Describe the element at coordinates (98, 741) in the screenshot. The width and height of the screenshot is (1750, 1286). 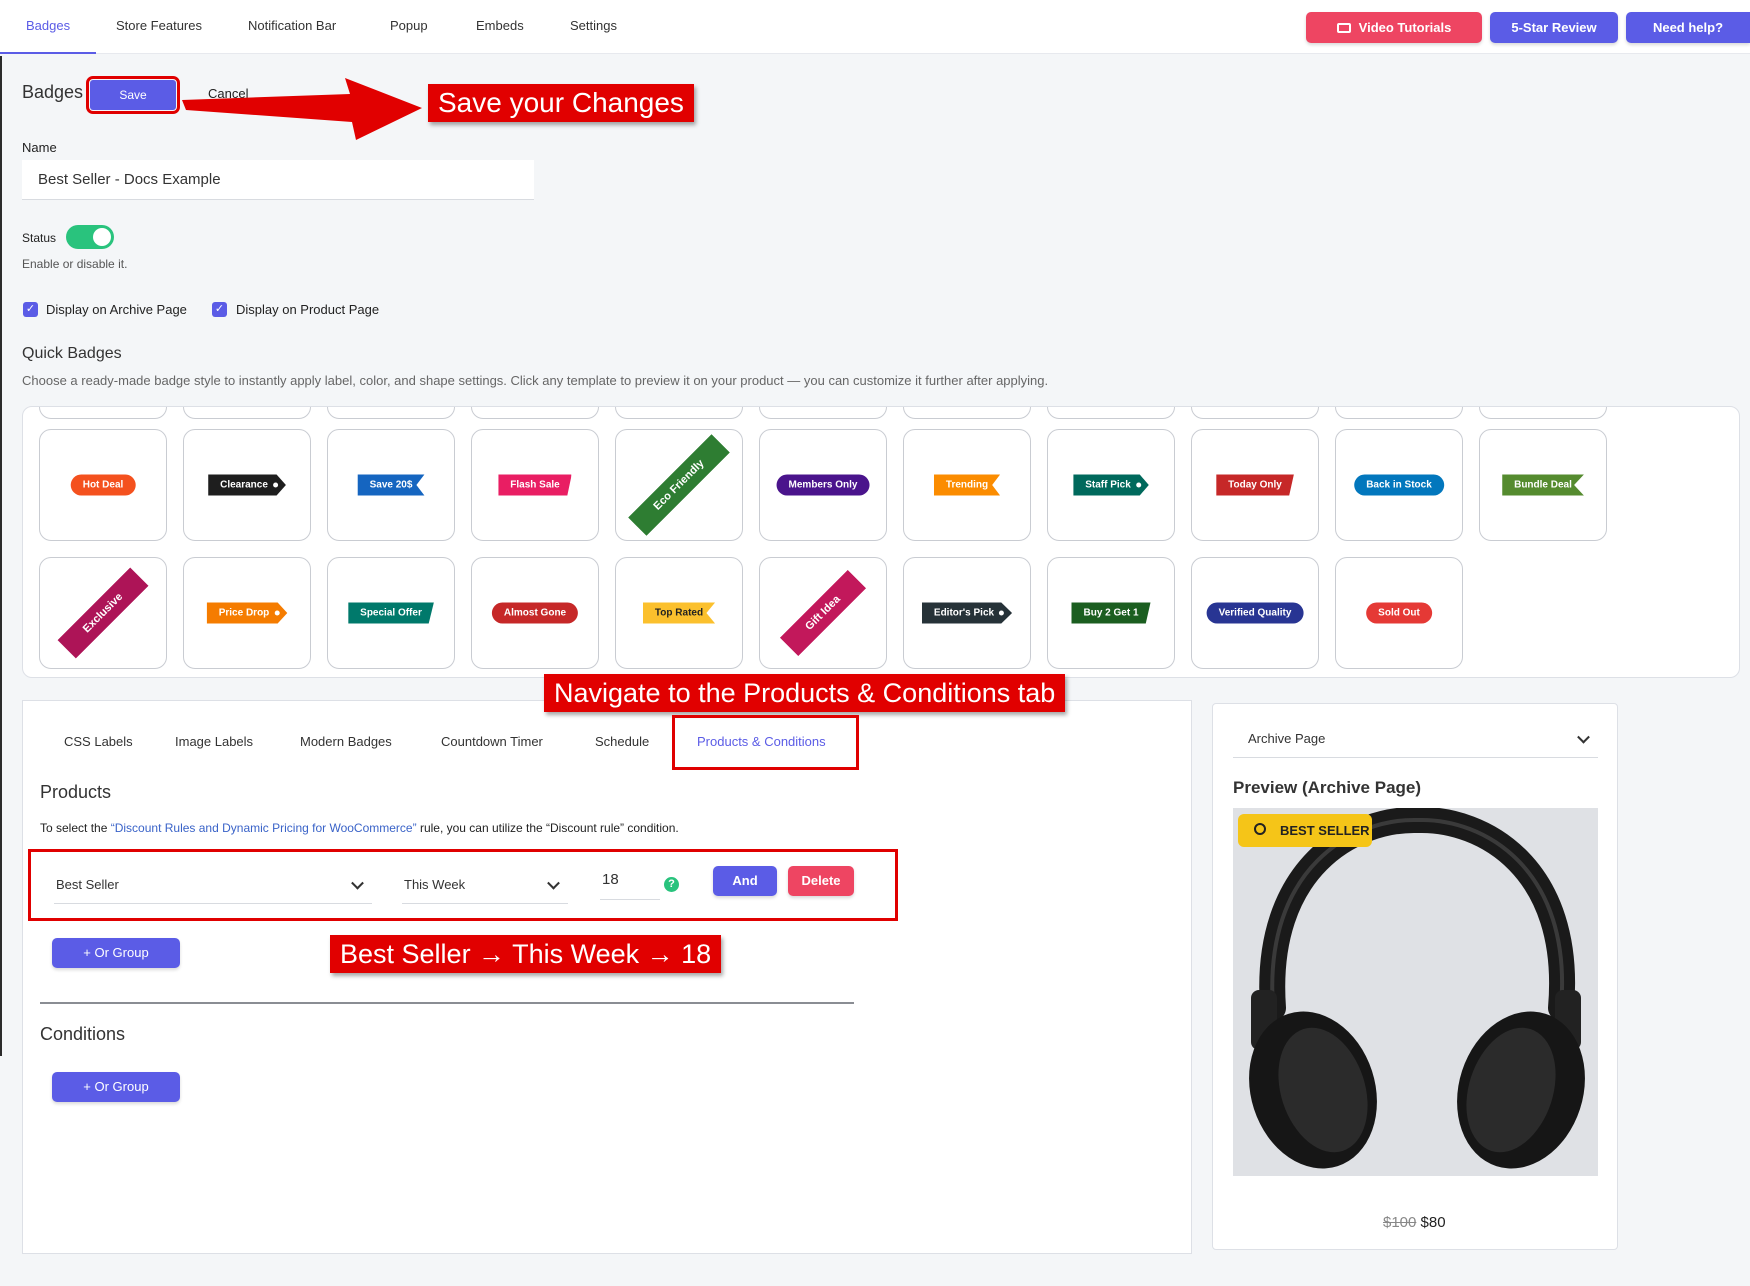
I see `tab-css-labels: CSS Labels` at that location.